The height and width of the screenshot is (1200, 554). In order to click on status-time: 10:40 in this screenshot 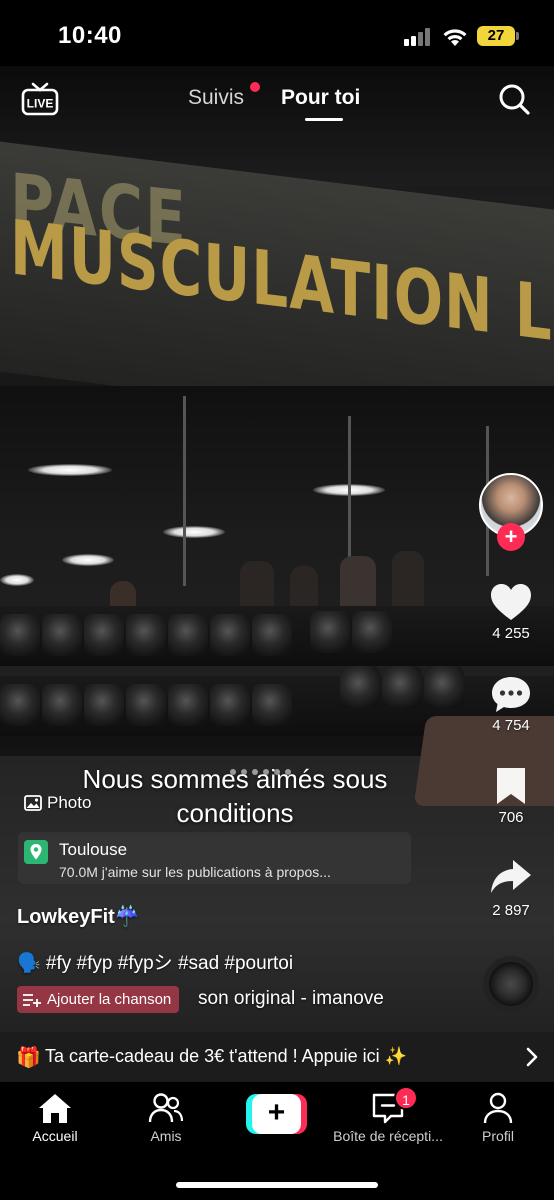, I will do `click(90, 35)`.